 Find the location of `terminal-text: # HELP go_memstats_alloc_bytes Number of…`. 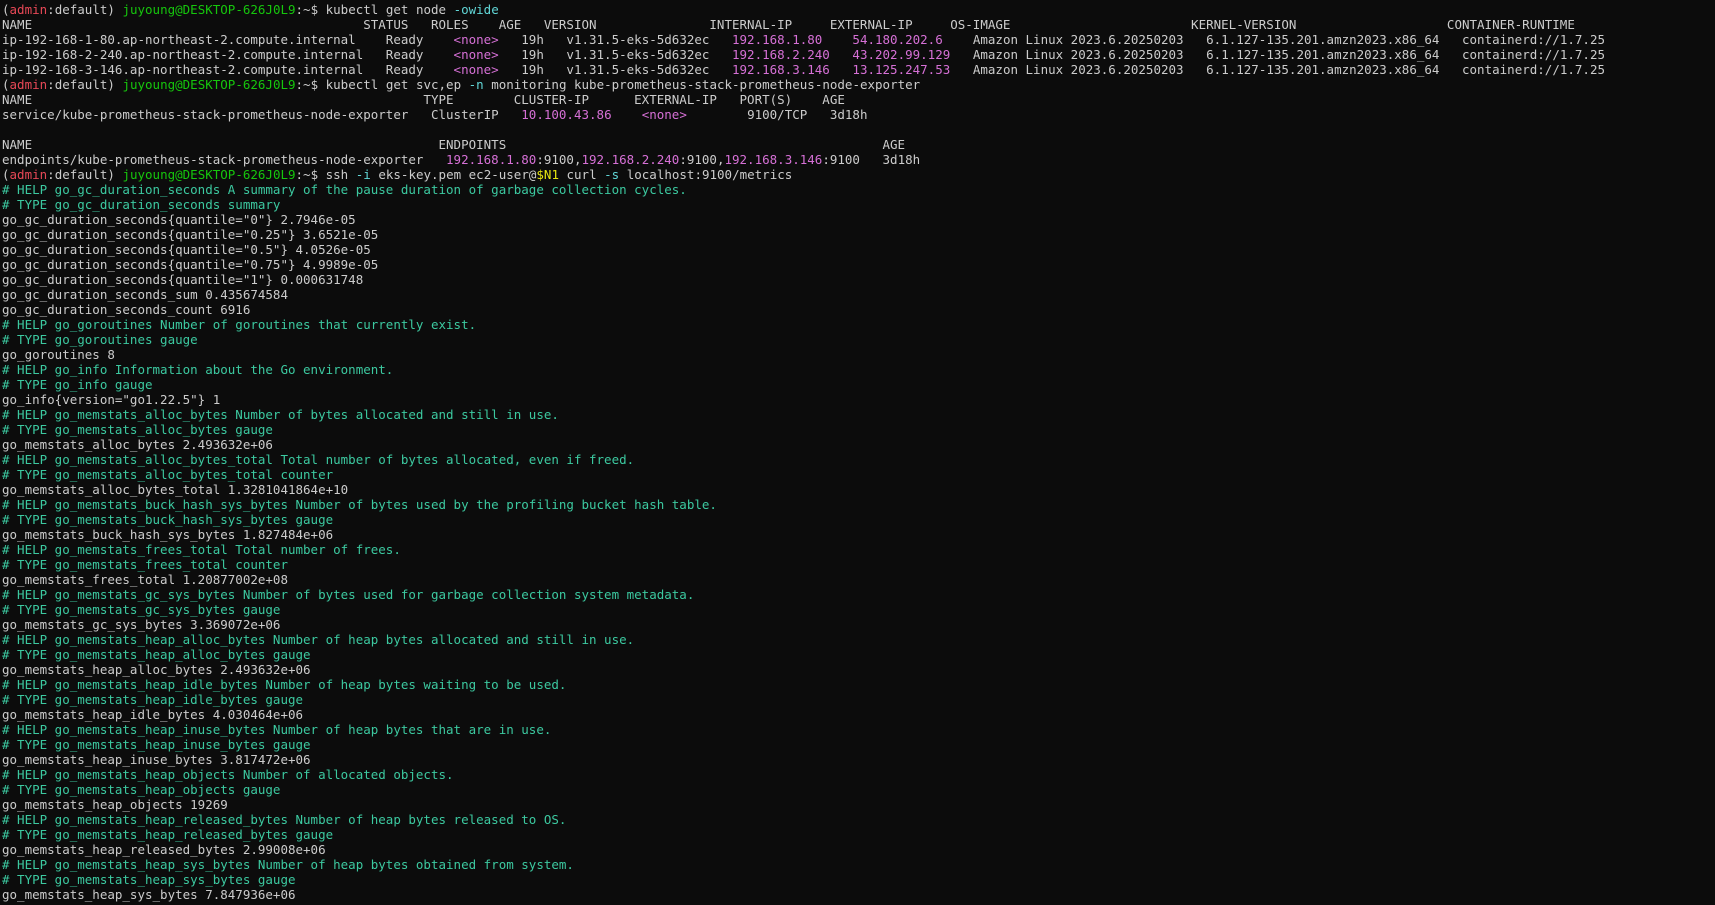

terminal-text: # HELP go_memstats_alloc_bytes Number of… is located at coordinates (280, 414).